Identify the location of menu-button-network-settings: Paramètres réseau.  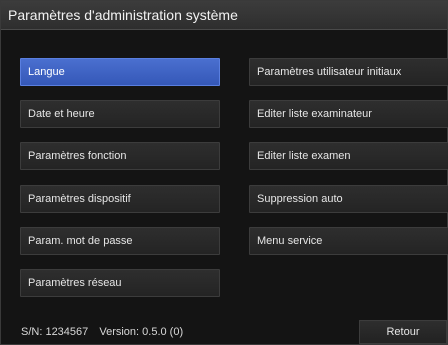
(120, 283).